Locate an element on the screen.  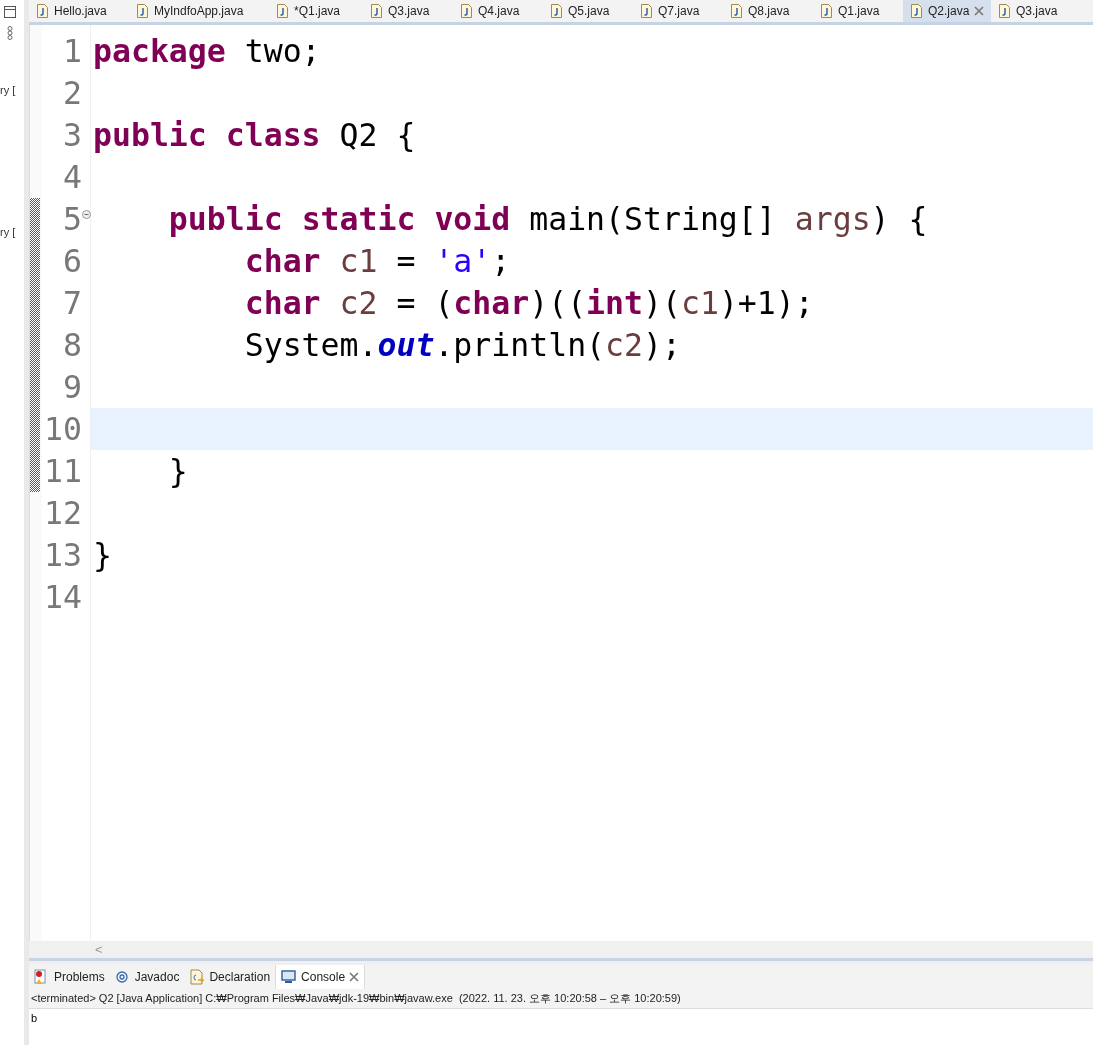
editor-tab: Q8.java is located at coordinates (768, 11).